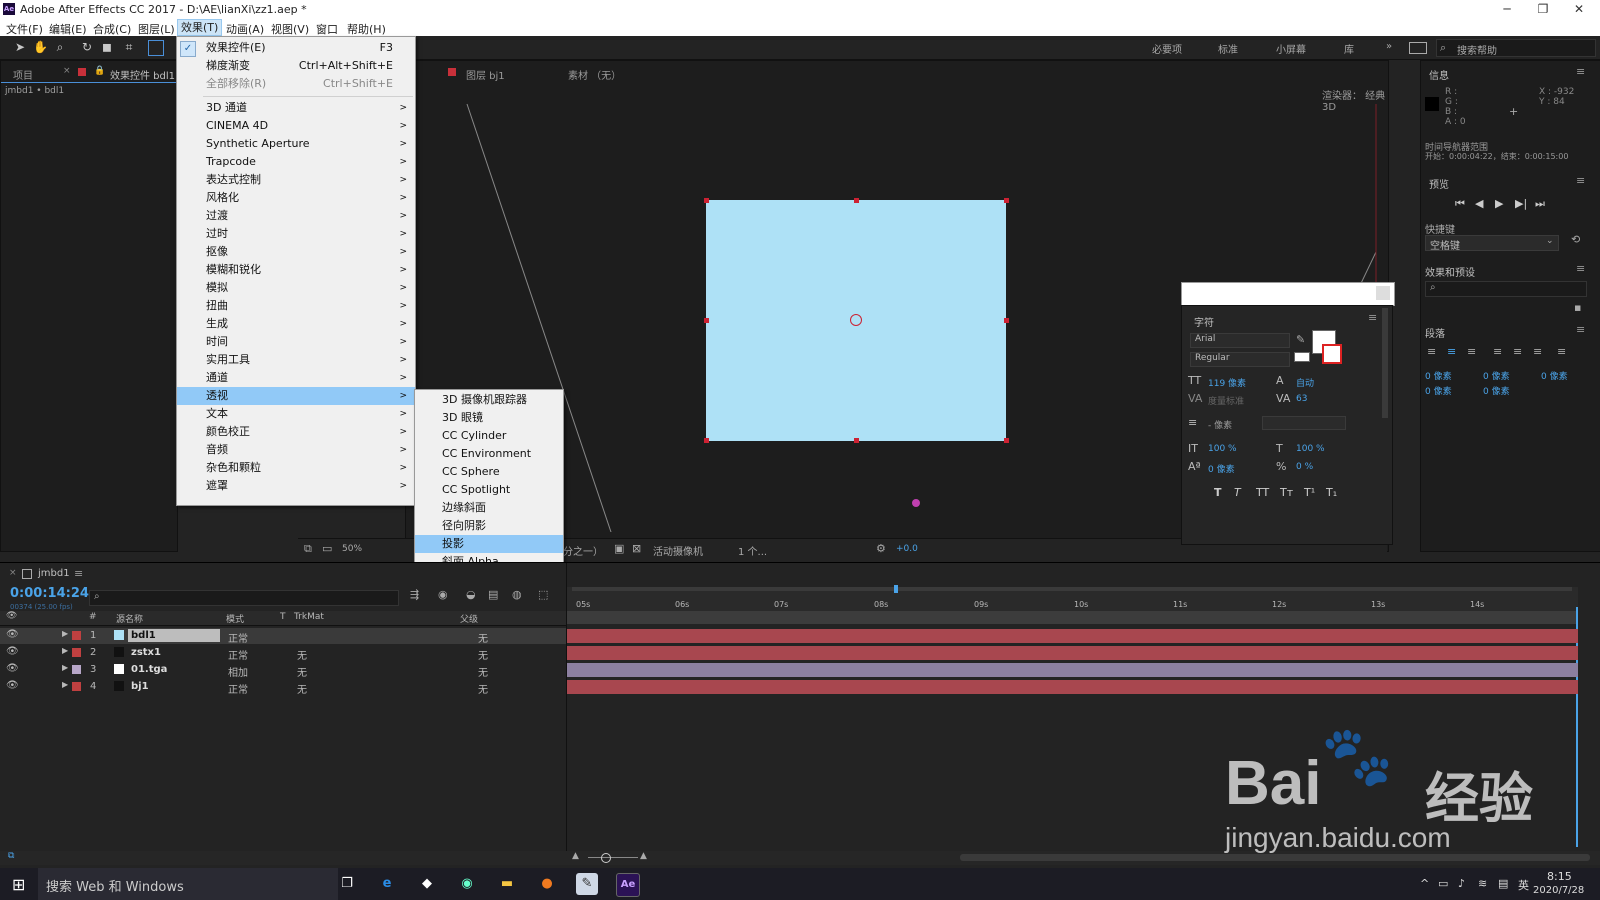 This screenshot has width=1600, height=900. What do you see at coordinates (1385, 363) in the screenshot?
I see `scrollbar` at bounding box center [1385, 363].